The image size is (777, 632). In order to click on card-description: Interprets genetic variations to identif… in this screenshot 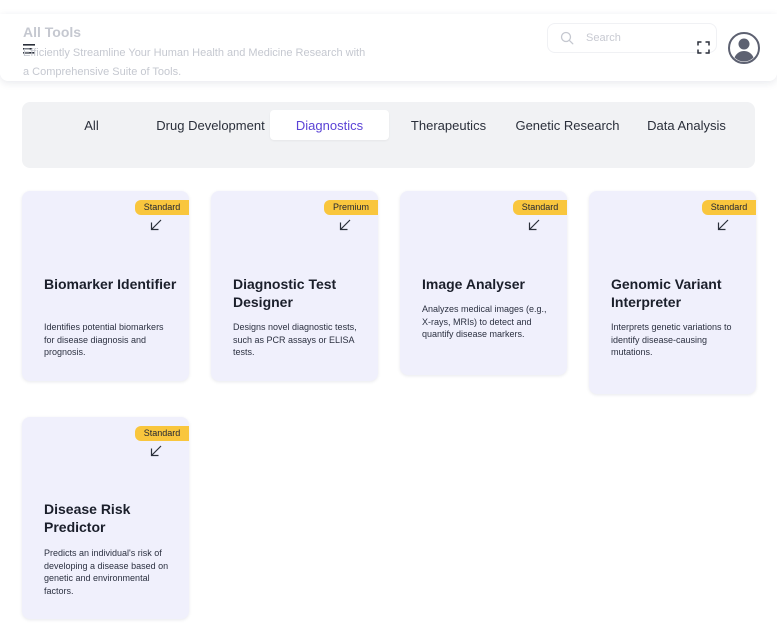, I will do `click(671, 339)`.